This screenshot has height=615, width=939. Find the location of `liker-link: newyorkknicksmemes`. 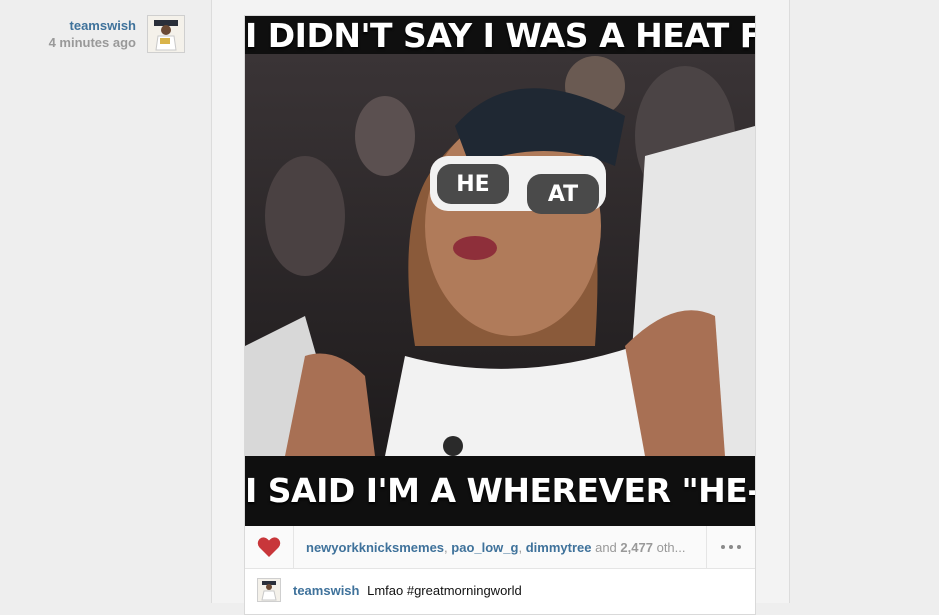

liker-link: newyorkknicksmemes is located at coordinates (375, 547).